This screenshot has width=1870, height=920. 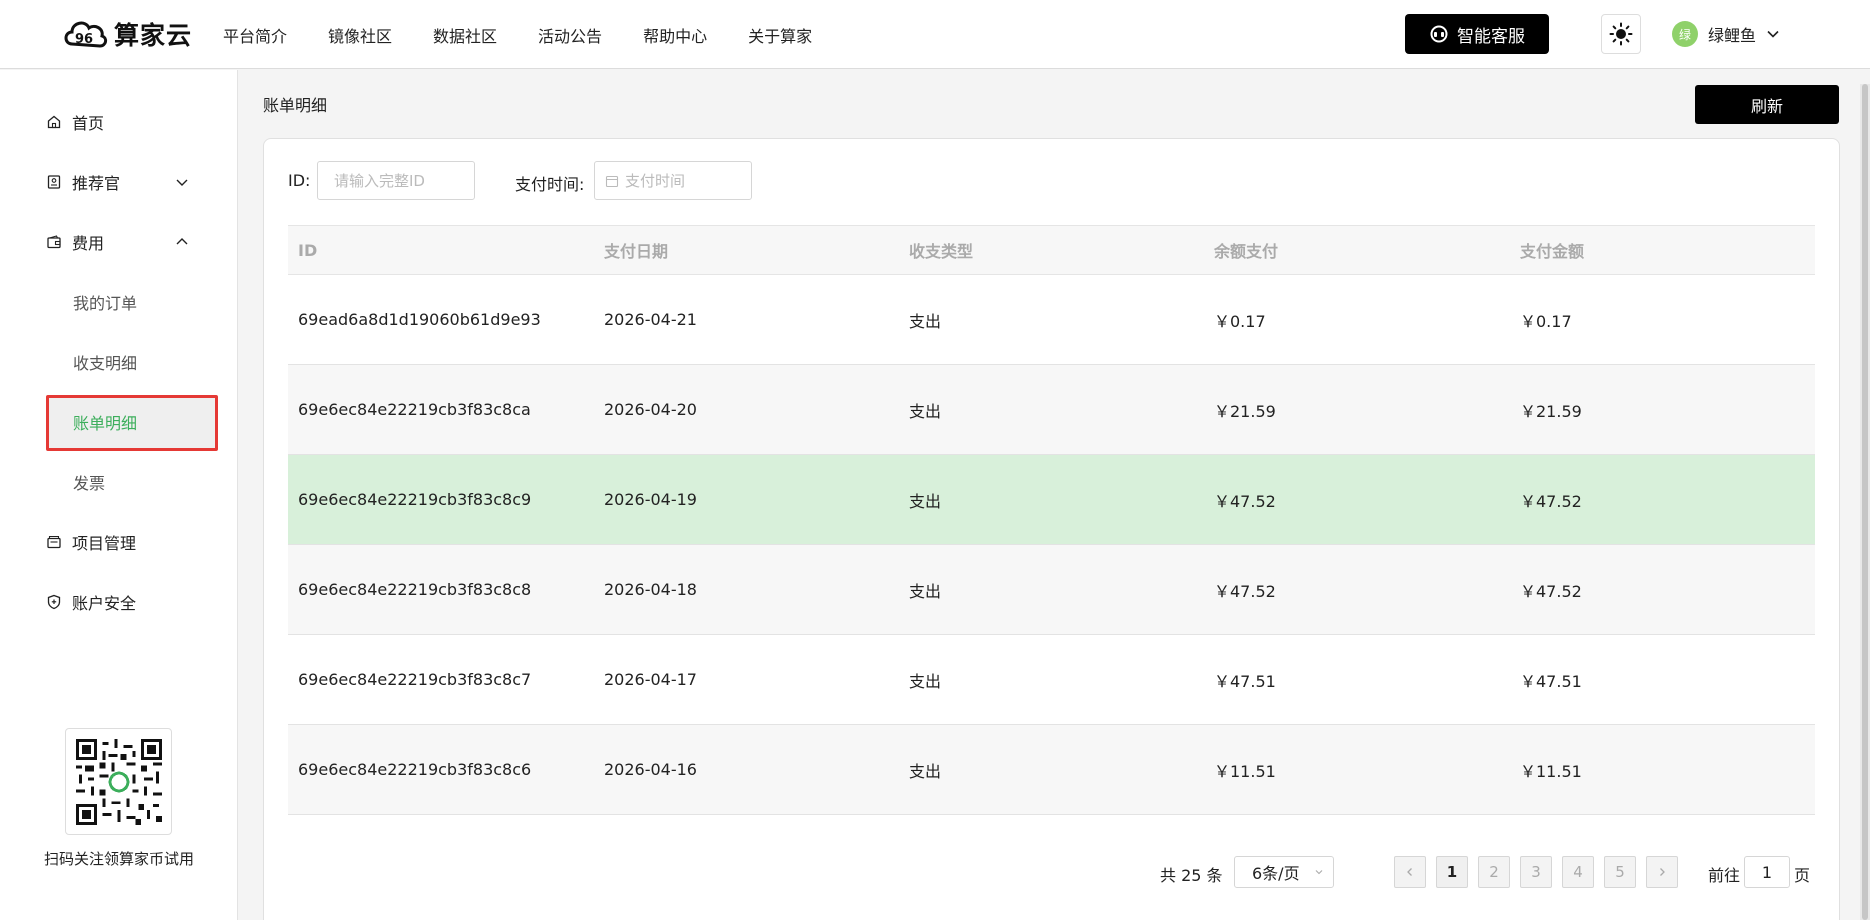 I want to click on next-page-button, so click(x=1662, y=872).